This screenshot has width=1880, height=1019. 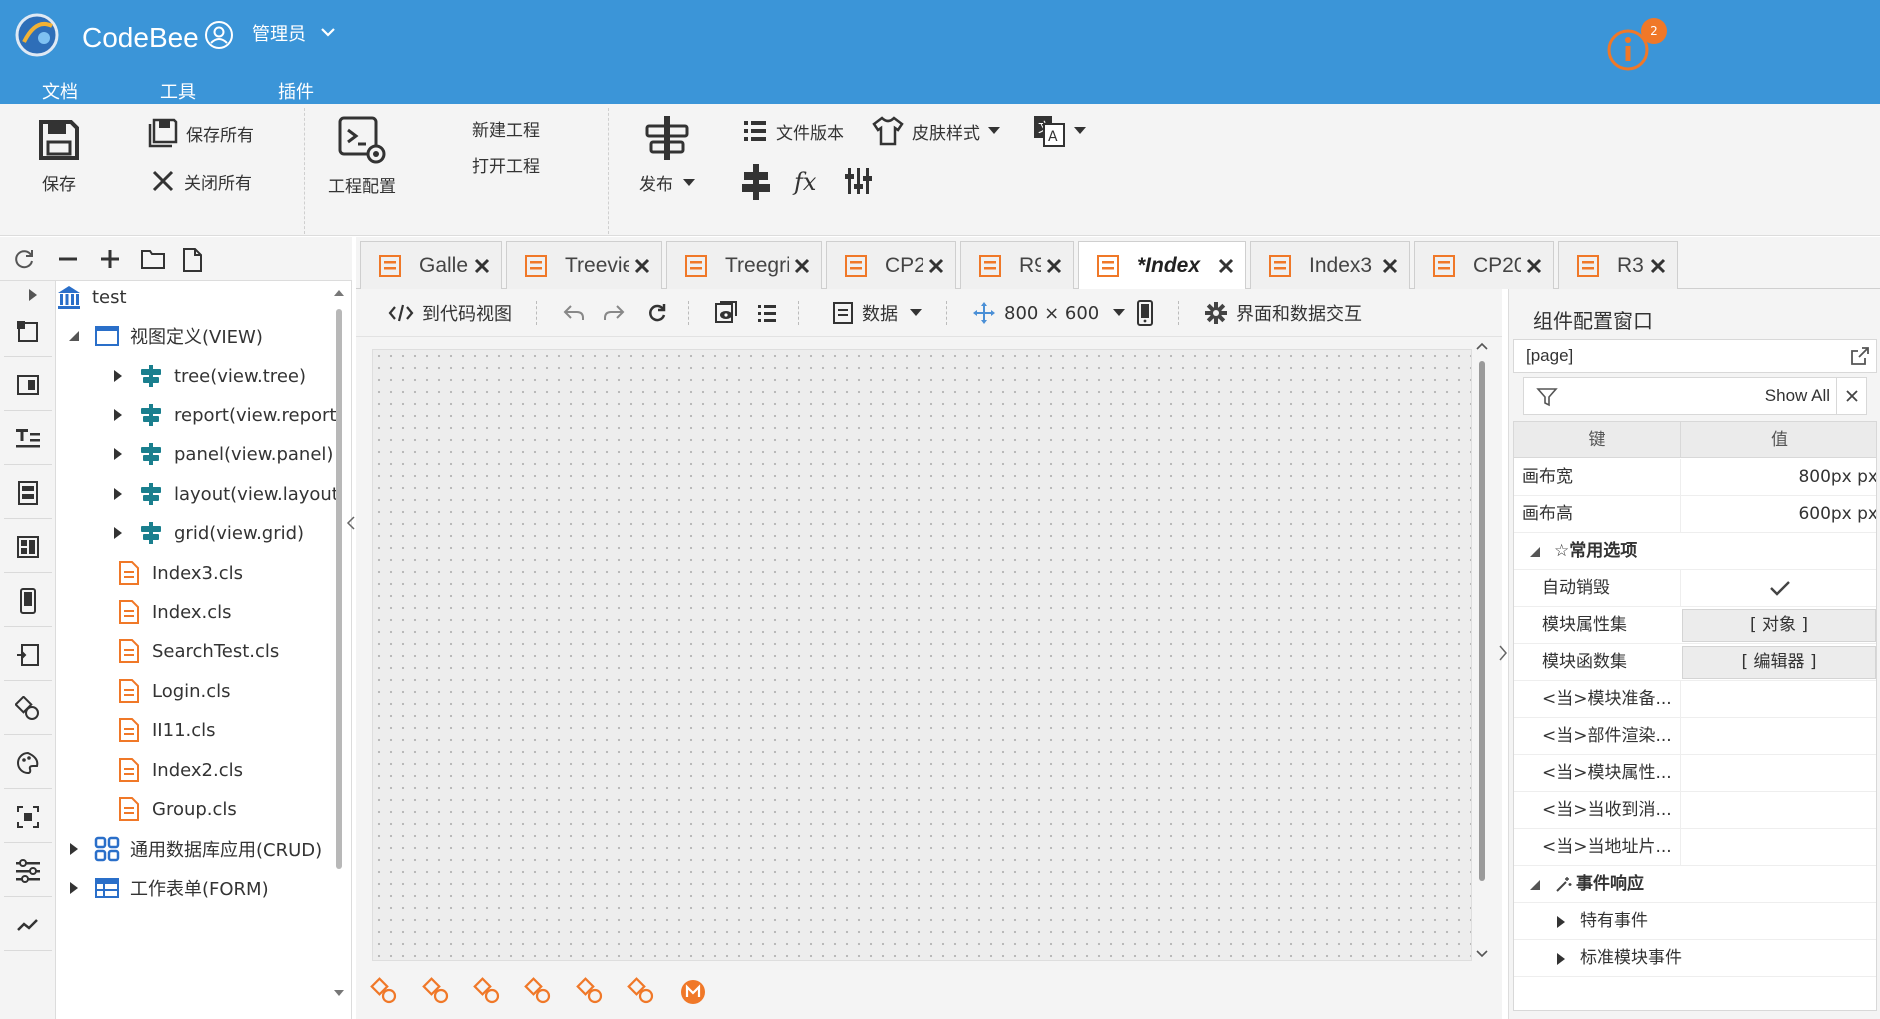 I want to click on mobile-component-icon, so click(x=28, y=601).